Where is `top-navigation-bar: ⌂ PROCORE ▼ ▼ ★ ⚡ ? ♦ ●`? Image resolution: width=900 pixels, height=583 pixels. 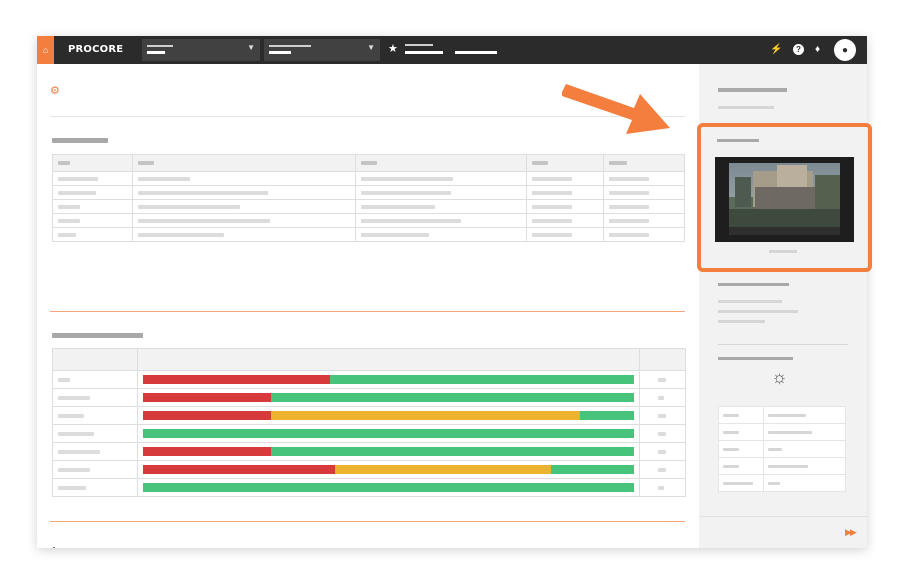 top-navigation-bar: ⌂ PROCORE ▼ ▼ ★ ⚡ ? ♦ ● is located at coordinates (452, 50).